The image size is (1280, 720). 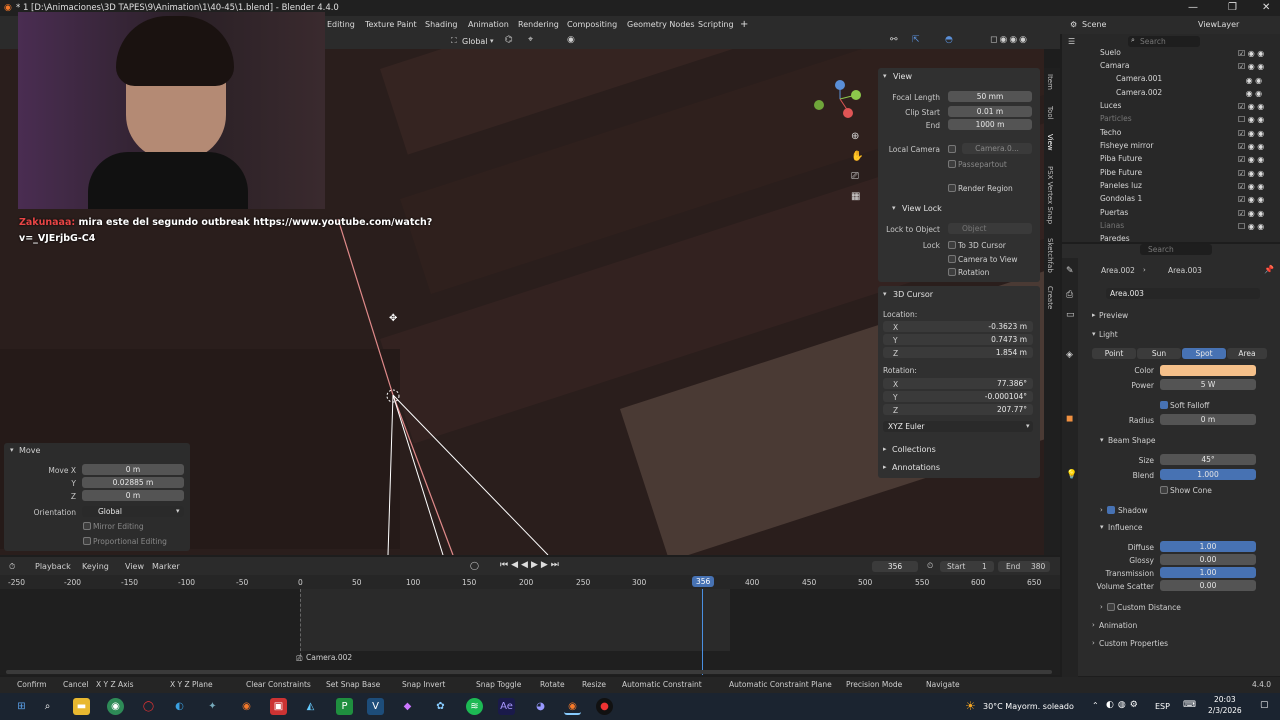 What do you see at coordinates (1183, 293) in the screenshot?
I see `light-datablock-field: Area.003` at bounding box center [1183, 293].